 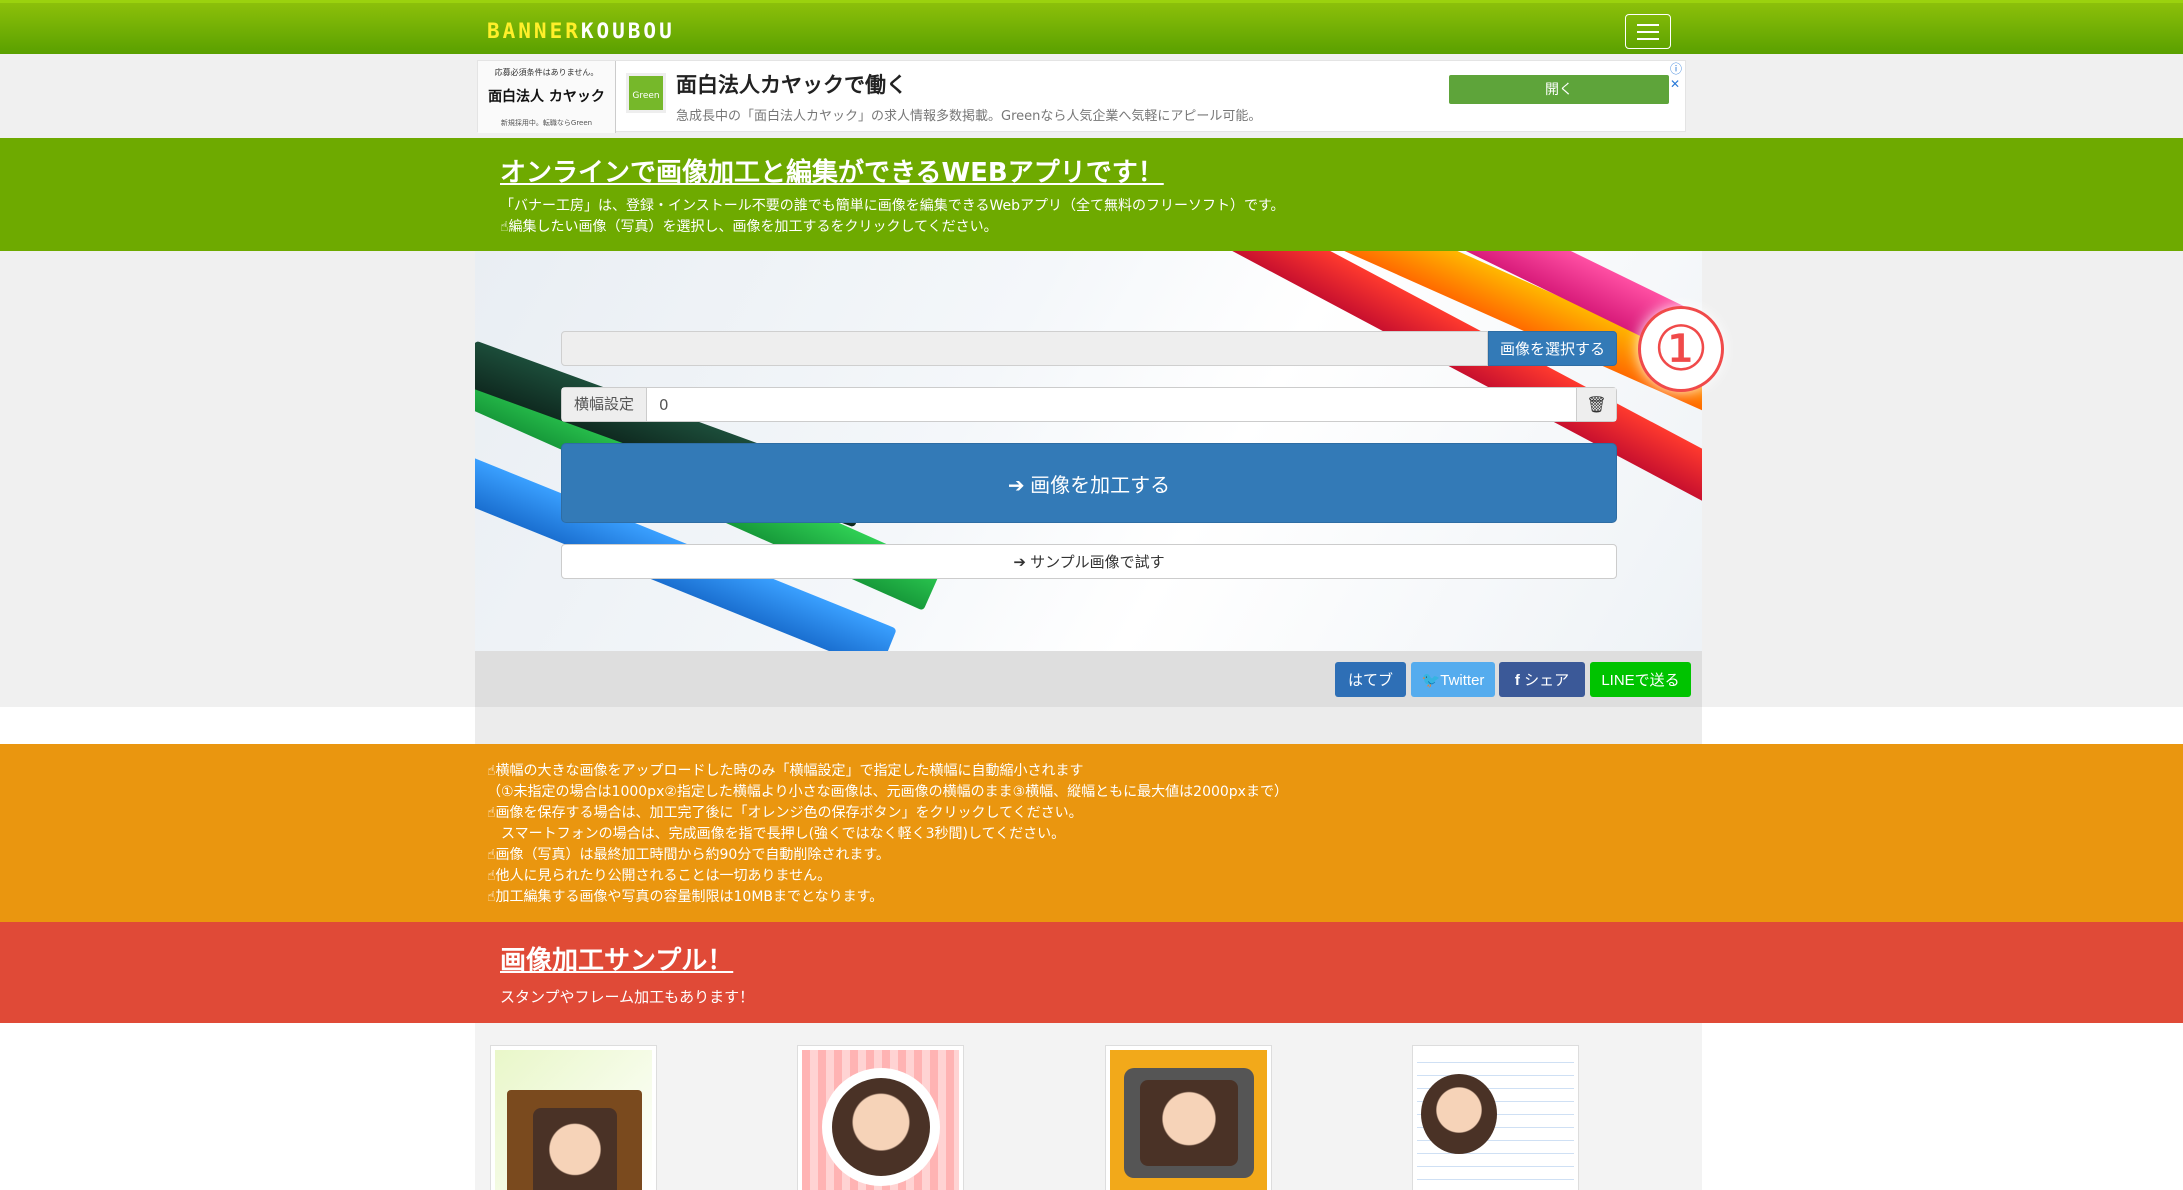 I want to click on width-setting-row: 横幅設定 🗑, so click(x=1089, y=404).